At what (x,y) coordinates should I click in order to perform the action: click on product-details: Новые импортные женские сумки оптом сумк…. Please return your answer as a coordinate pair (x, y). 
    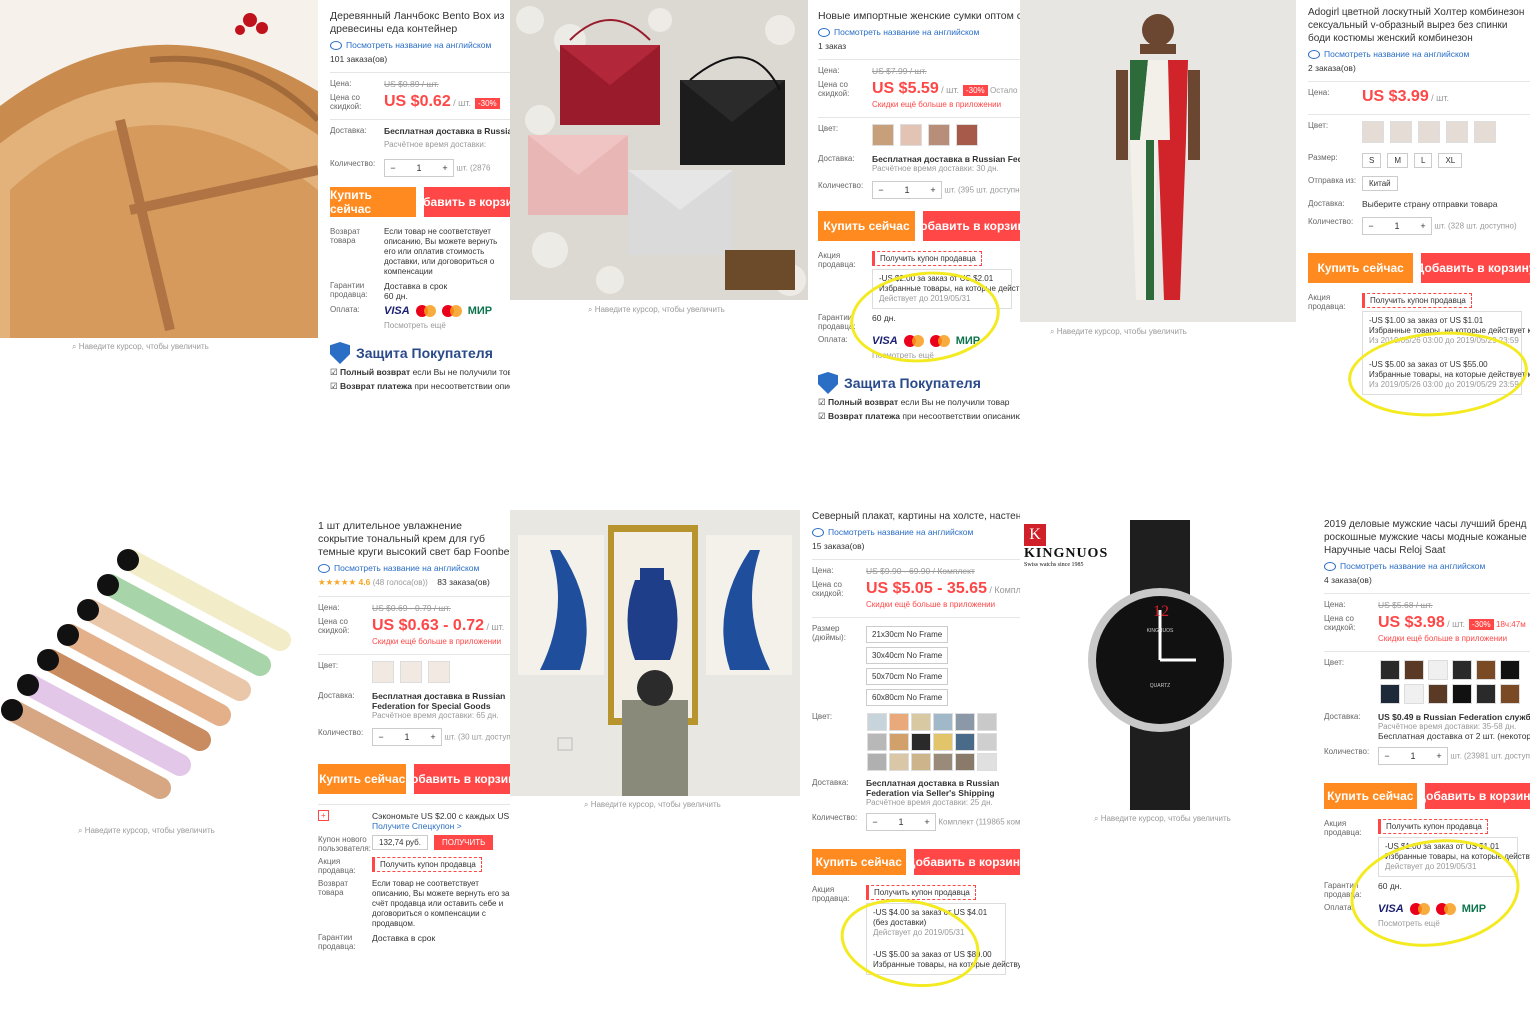
    Looking at the image, I should click on (919, 215).